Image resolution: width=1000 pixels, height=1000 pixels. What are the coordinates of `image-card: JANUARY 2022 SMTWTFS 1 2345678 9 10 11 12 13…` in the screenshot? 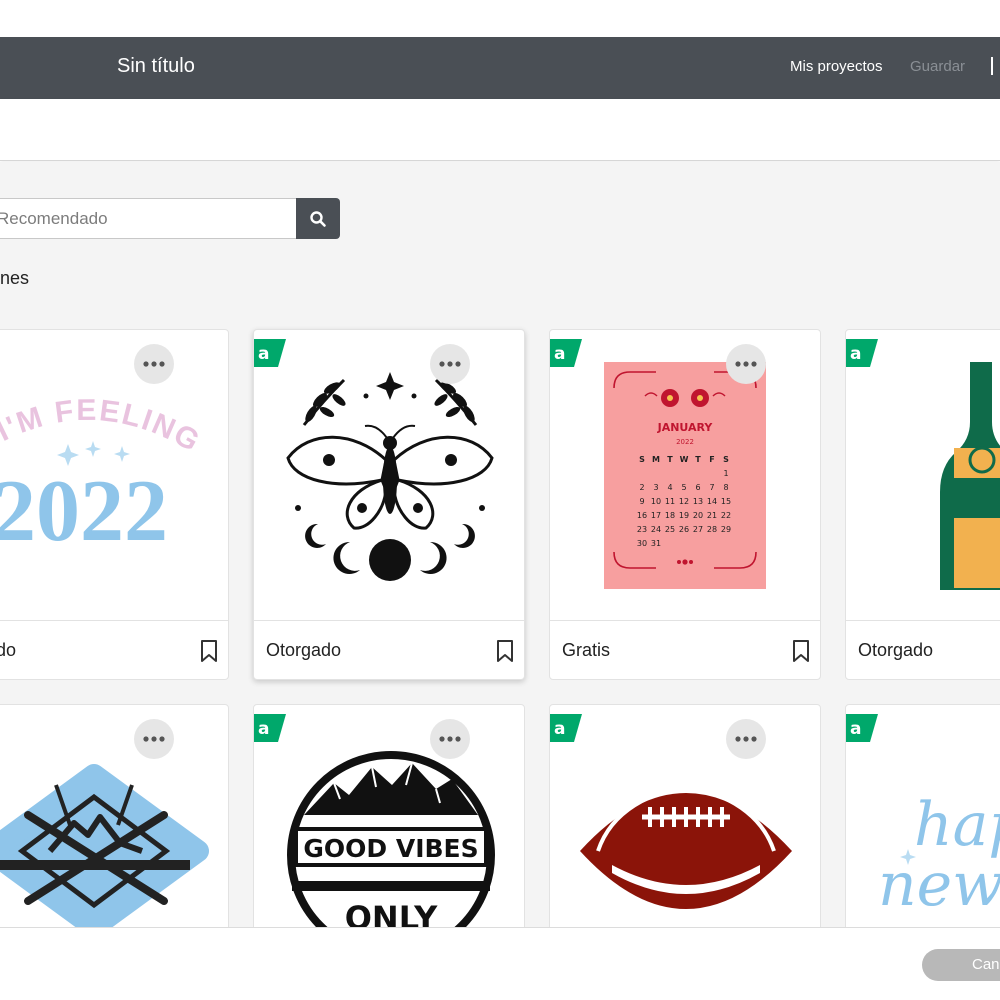 It's located at (685, 504).